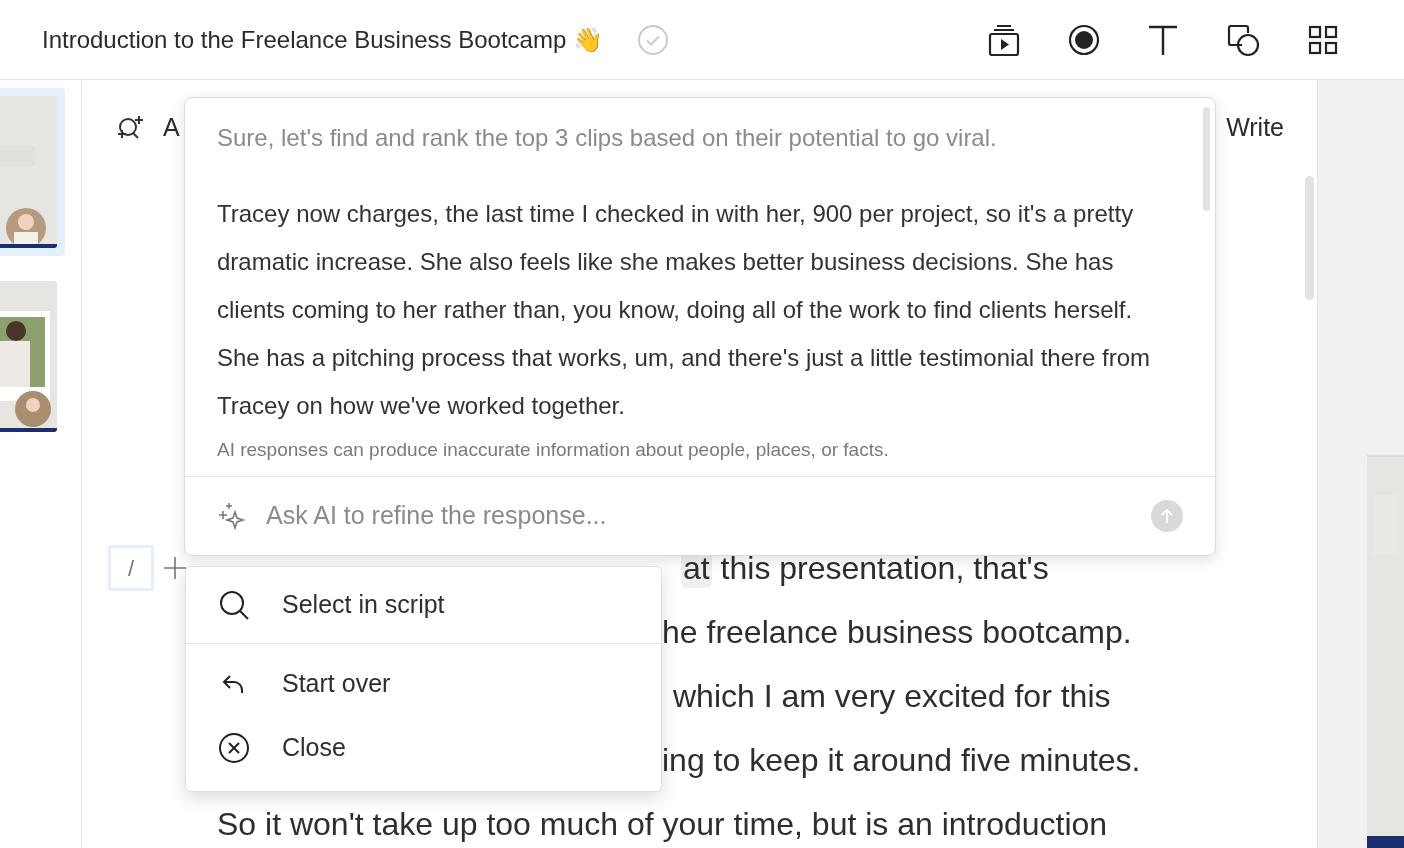 This screenshot has width=1404, height=848. Describe the element at coordinates (423, 684) in the screenshot. I see `menu-item: Start over` at that location.